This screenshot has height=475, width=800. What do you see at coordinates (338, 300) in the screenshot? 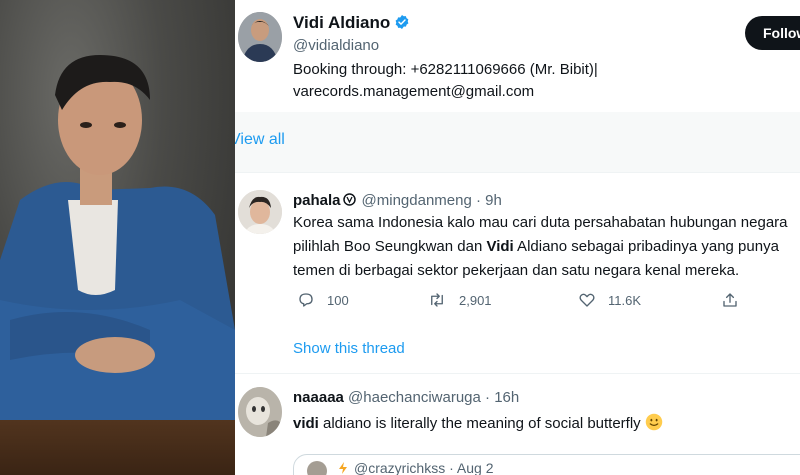
I see `reply-count: 100` at bounding box center [338, 300].